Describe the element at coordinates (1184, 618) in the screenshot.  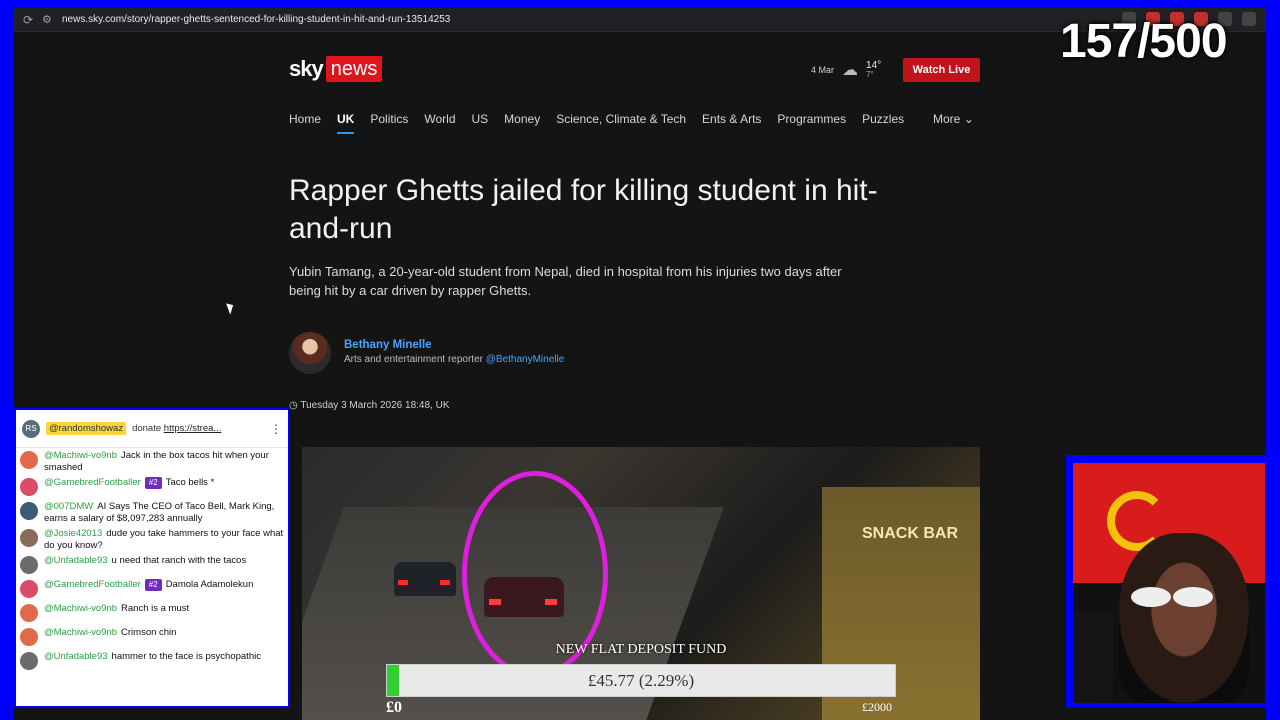
I see `streamer` at that location.